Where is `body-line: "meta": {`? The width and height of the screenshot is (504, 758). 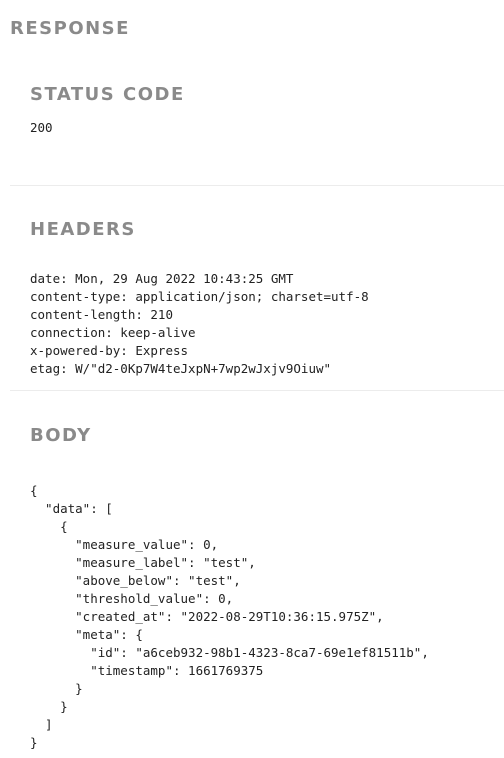
body-line: "meta": { is located at coordinates (86, 634).